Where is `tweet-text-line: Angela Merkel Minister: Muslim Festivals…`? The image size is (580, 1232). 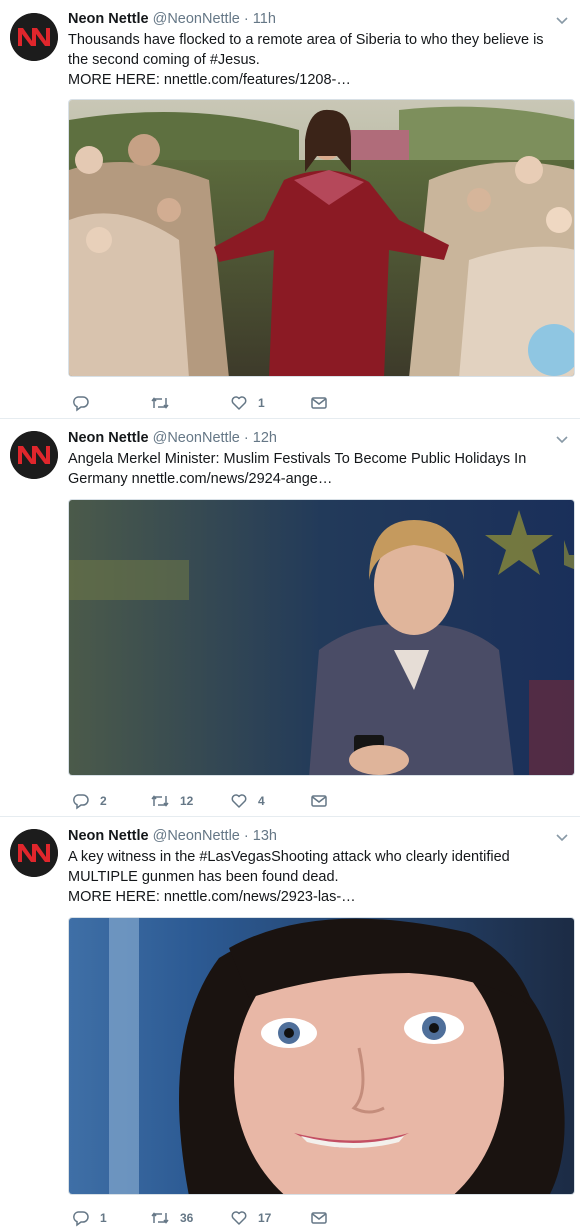
tweet-text-line: Angela Merkel Minister: Muslim Festivals… is located at coordinates (297, 459).